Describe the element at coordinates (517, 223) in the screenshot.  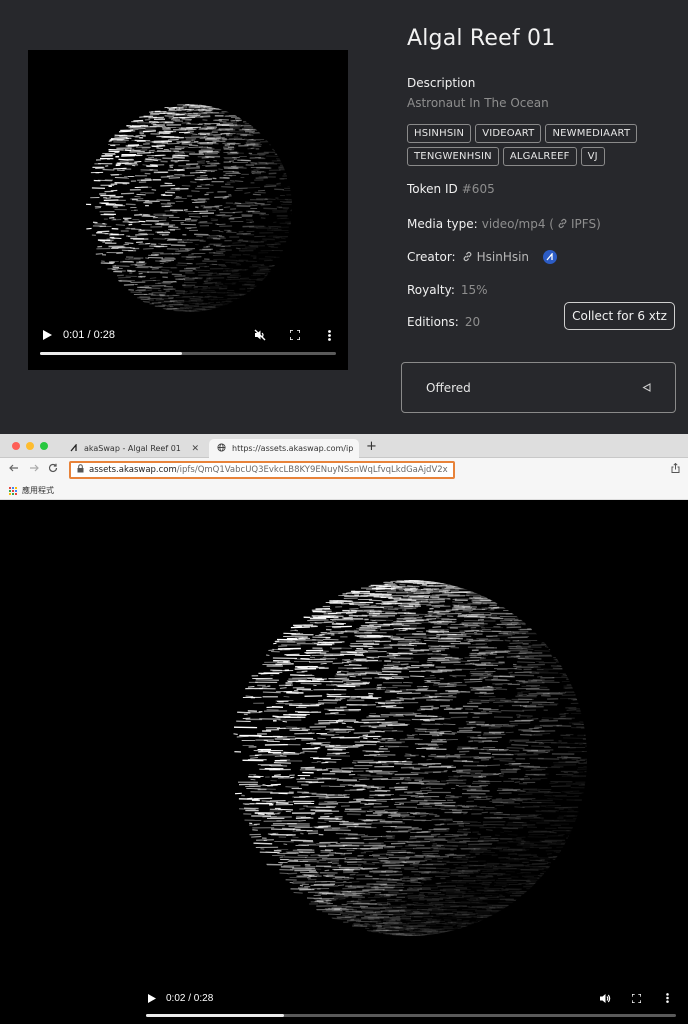
I see `media-type-value: video/mp4 (` at that location.